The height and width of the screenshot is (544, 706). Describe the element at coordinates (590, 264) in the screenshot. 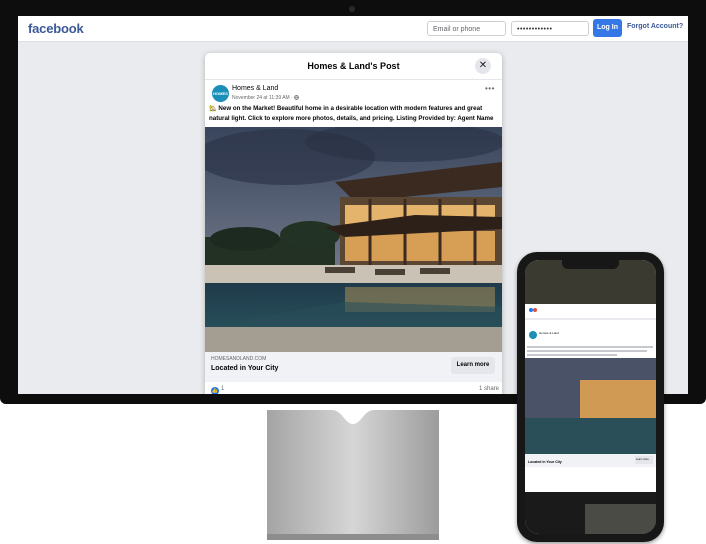

I see `phone-notch` at that location.